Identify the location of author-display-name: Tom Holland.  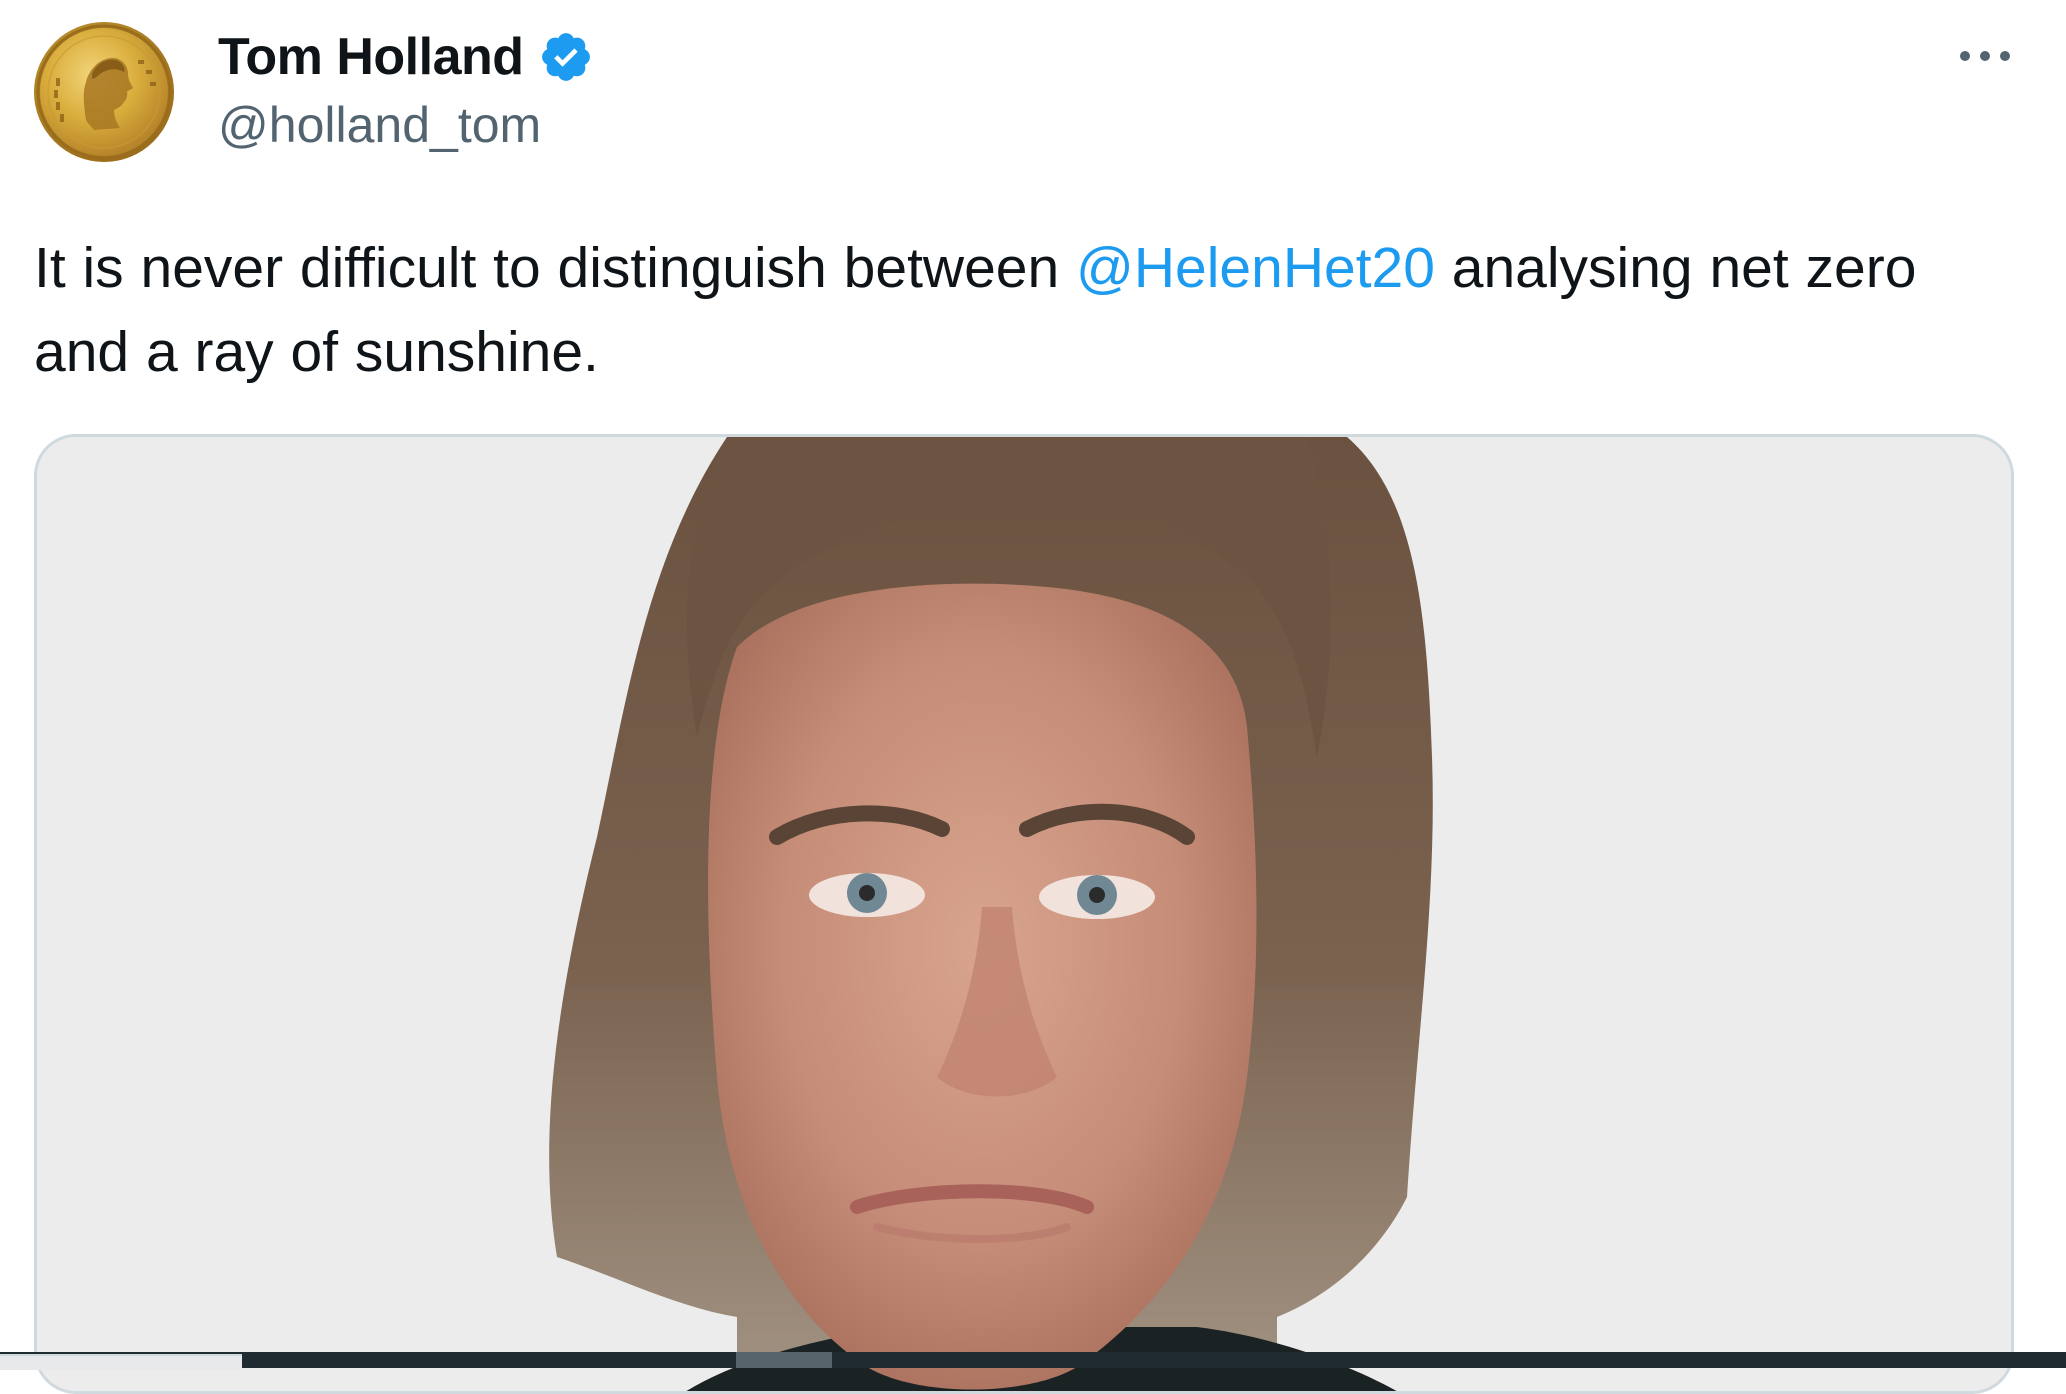
(371, 57).